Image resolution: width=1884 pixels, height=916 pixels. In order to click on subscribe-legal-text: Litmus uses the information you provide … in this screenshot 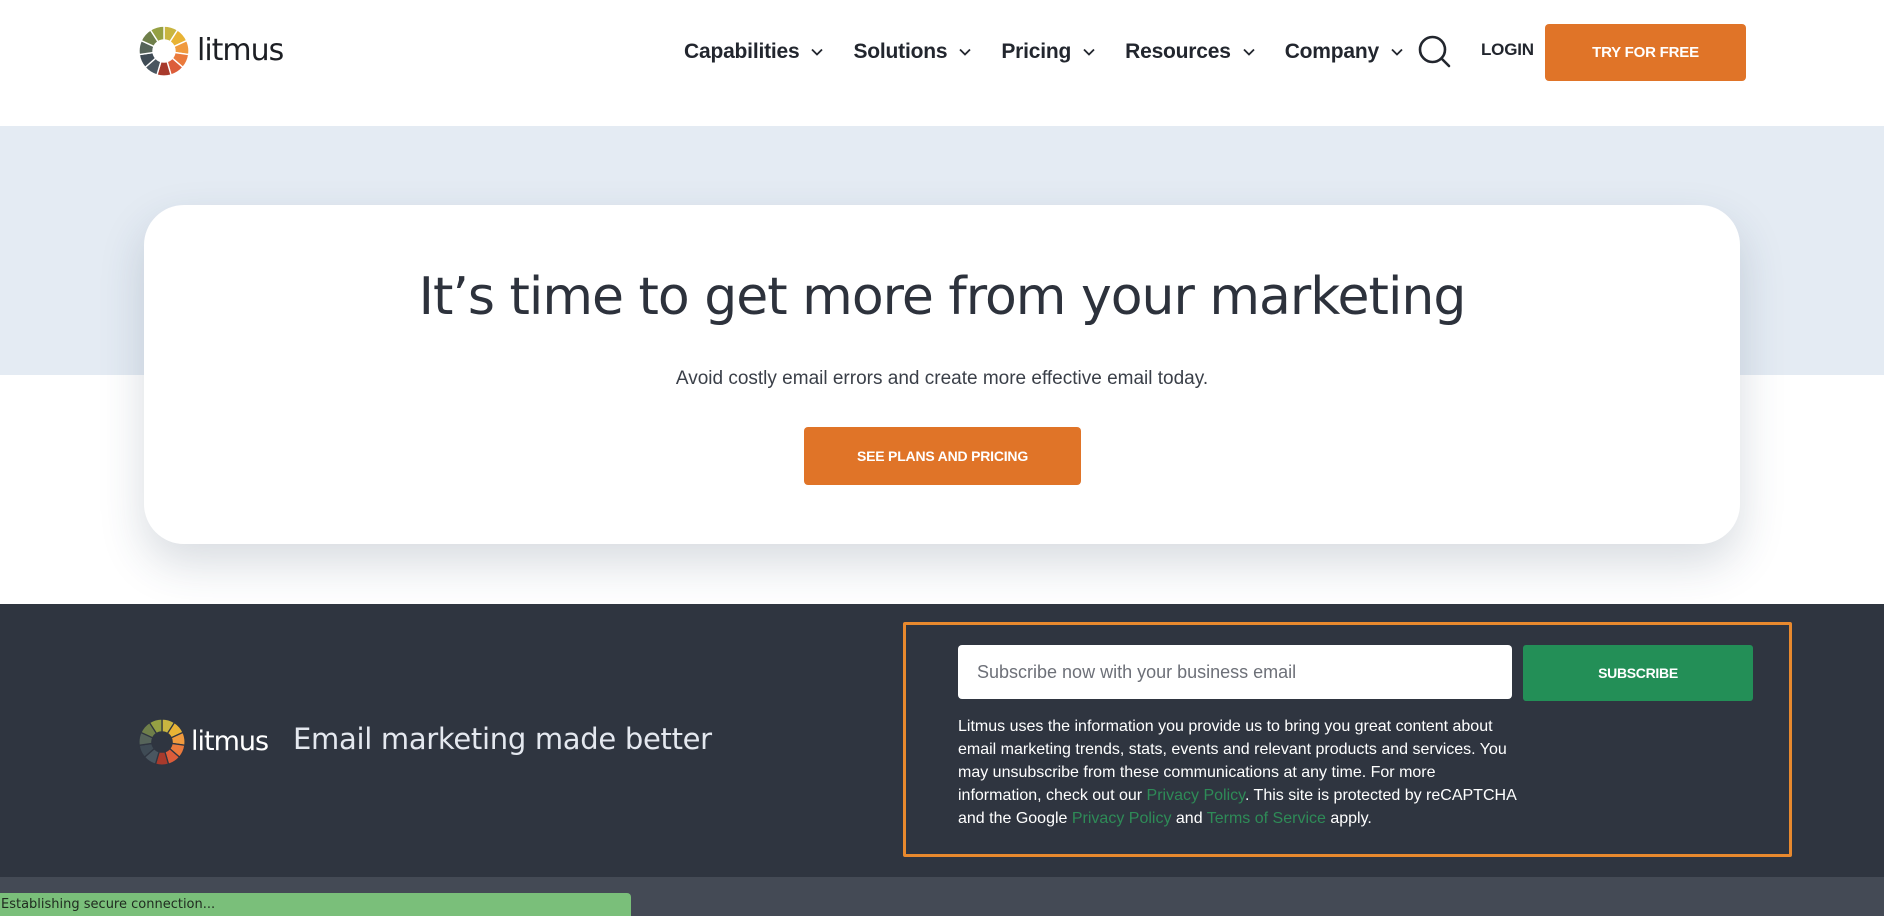, I will do `click(1238, 772)`.